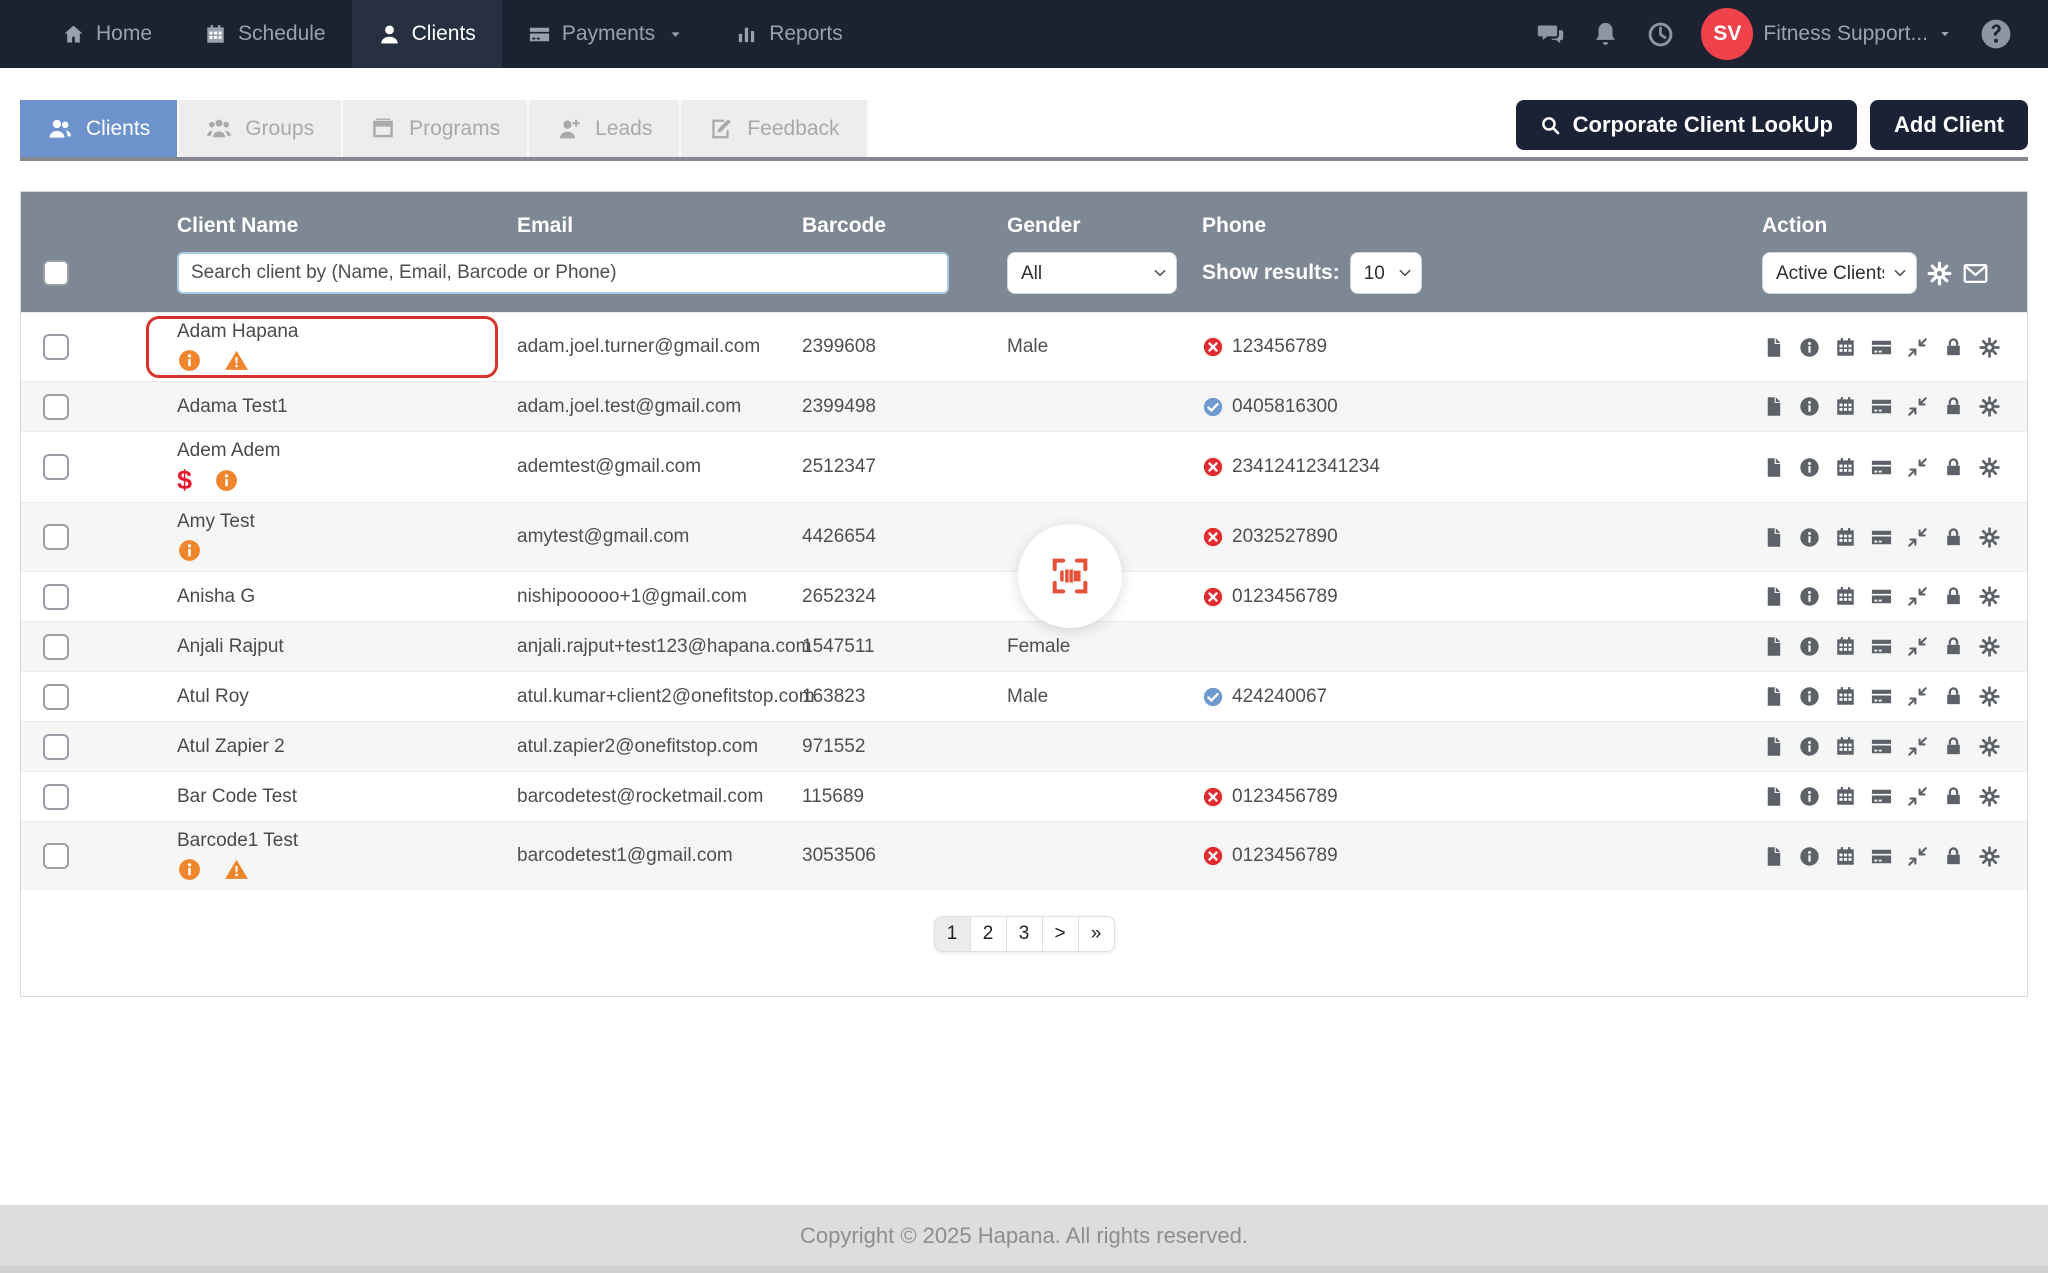 This screenshot has height=1273, width=2048. I want to click on search-input, so click(563, 273).